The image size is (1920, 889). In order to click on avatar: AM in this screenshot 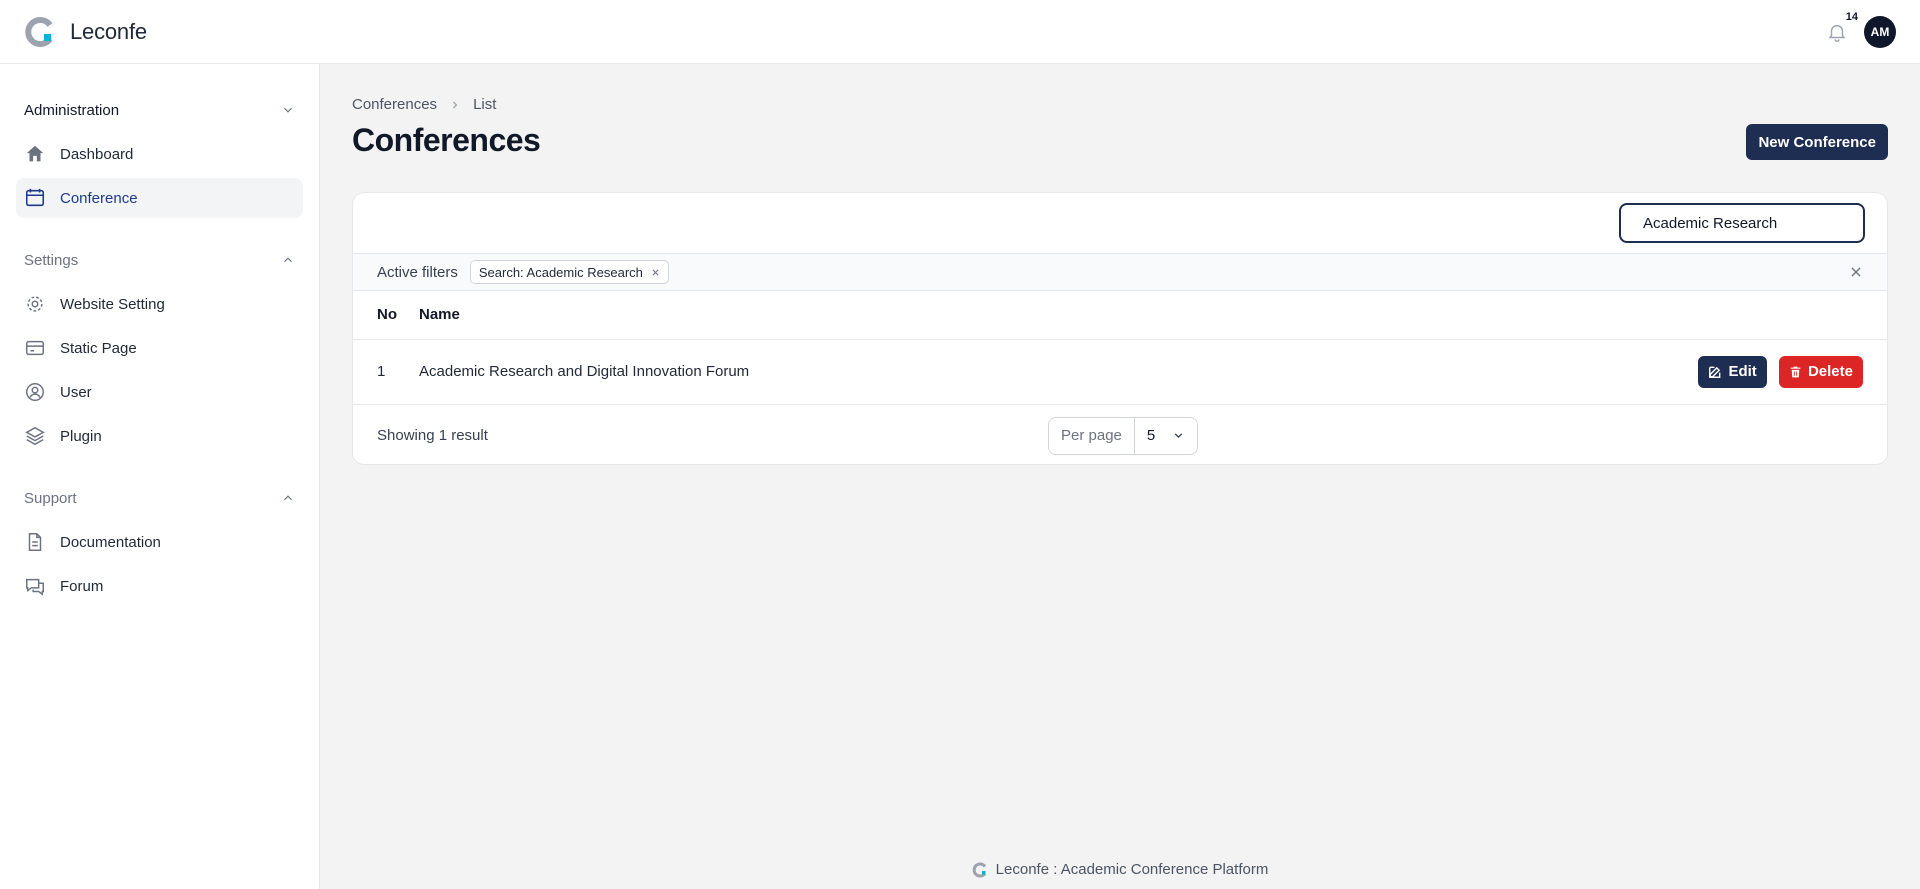, I will do `click(1880, 31)`.